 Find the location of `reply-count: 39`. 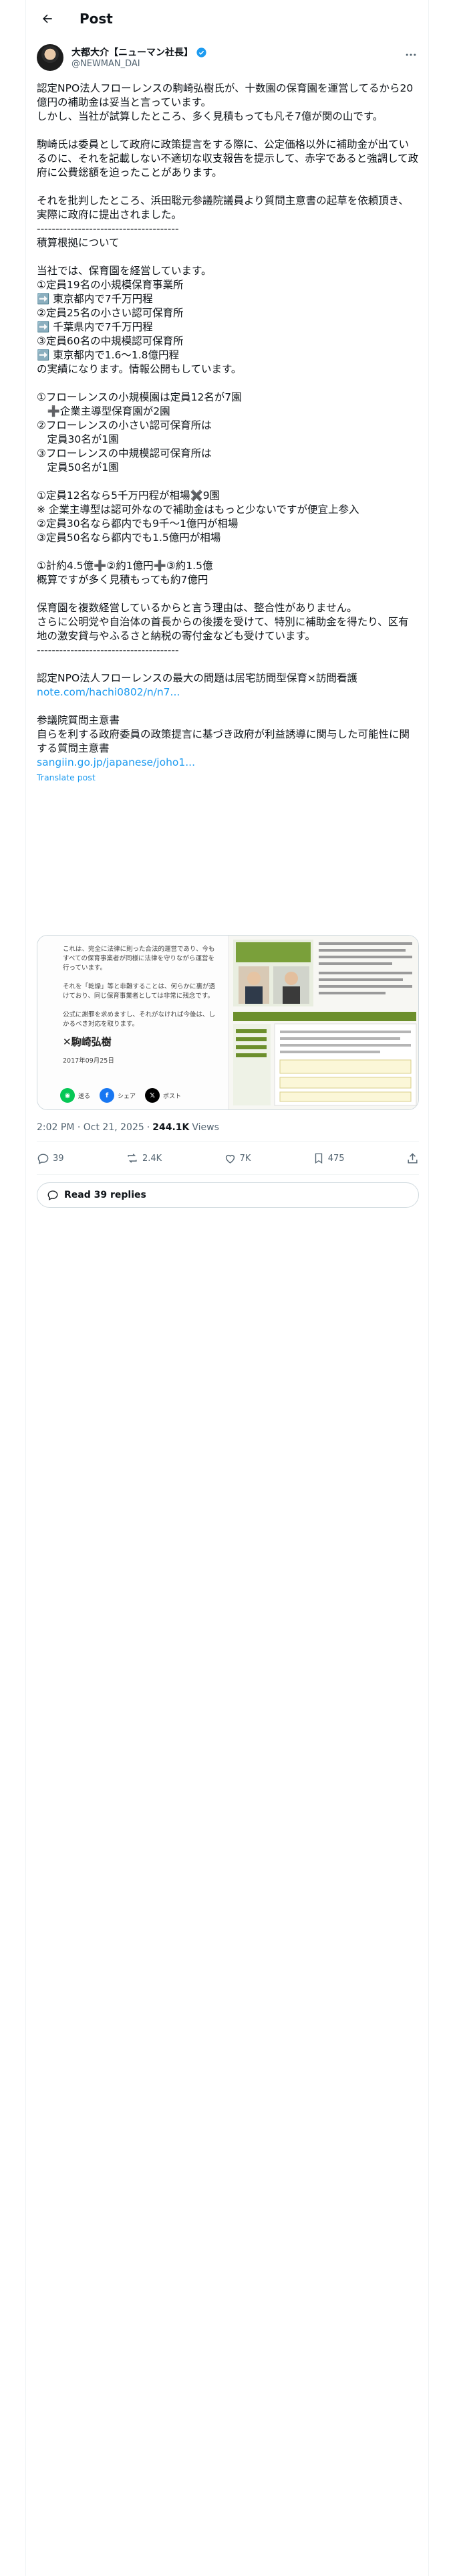

reply-count: 39 is located at coordinates (58, 1158).